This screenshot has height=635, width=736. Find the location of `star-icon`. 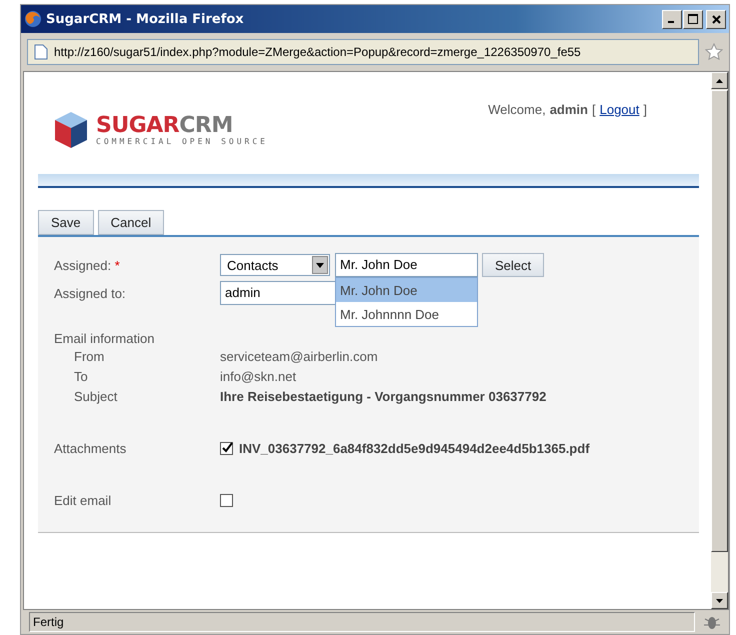

star-icon is located at coordinates (714, 52).